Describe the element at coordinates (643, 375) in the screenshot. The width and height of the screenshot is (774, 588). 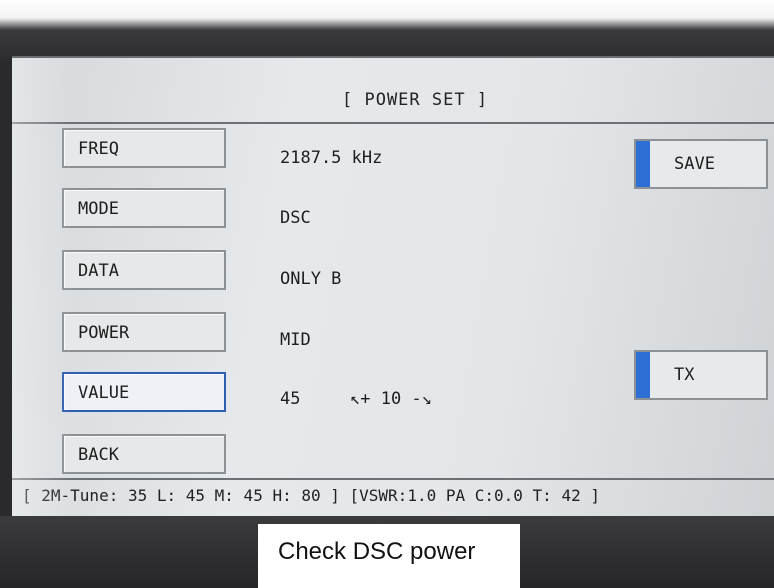
I see `tx-button-accent` at that location.